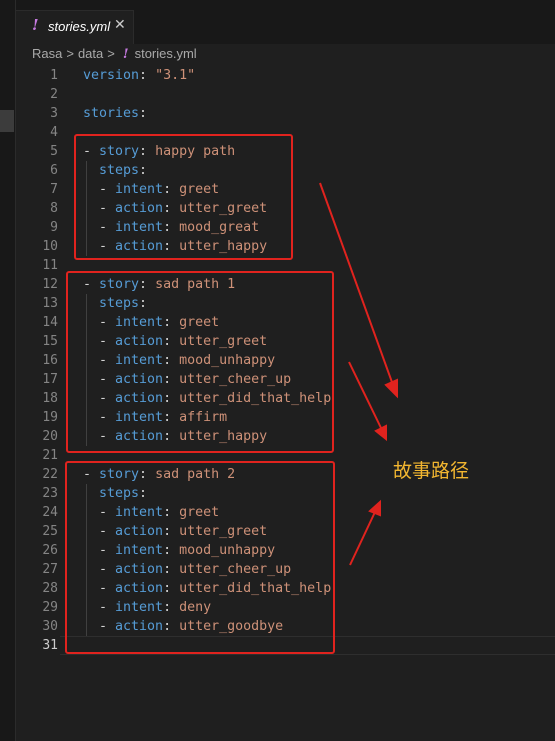 The height and width of the screenshot is (741, 555). I want to click on line-number: 20, so click(50, 436).